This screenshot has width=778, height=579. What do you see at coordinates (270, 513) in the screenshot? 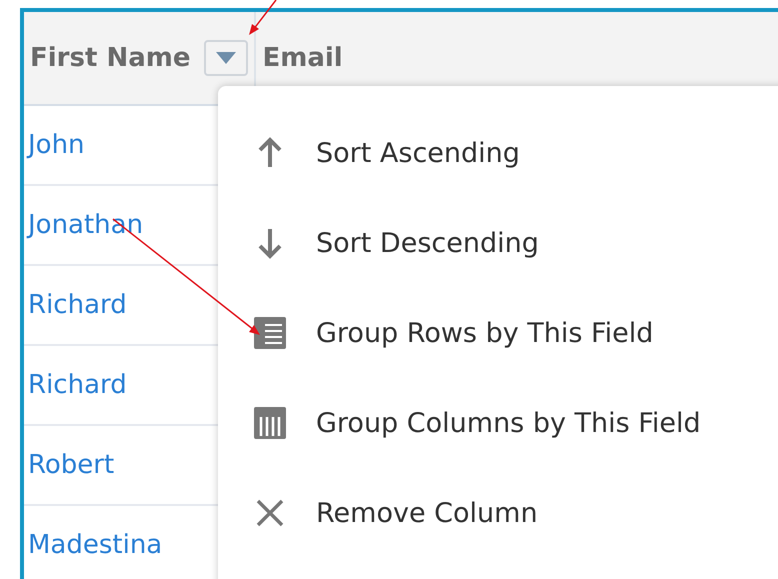
I see `close-icon` at bounding box center [270, 513].